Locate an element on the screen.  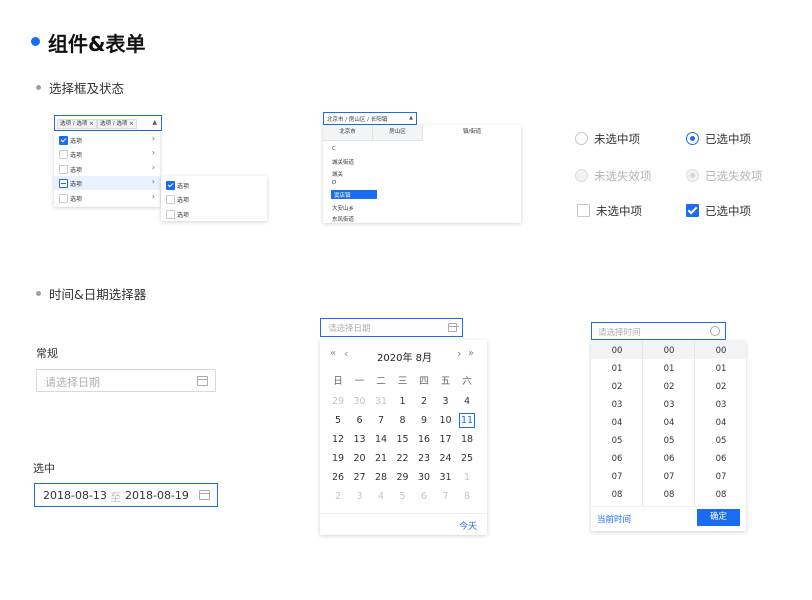
list-item: 城关街道 is located at coordinates (343, 162).